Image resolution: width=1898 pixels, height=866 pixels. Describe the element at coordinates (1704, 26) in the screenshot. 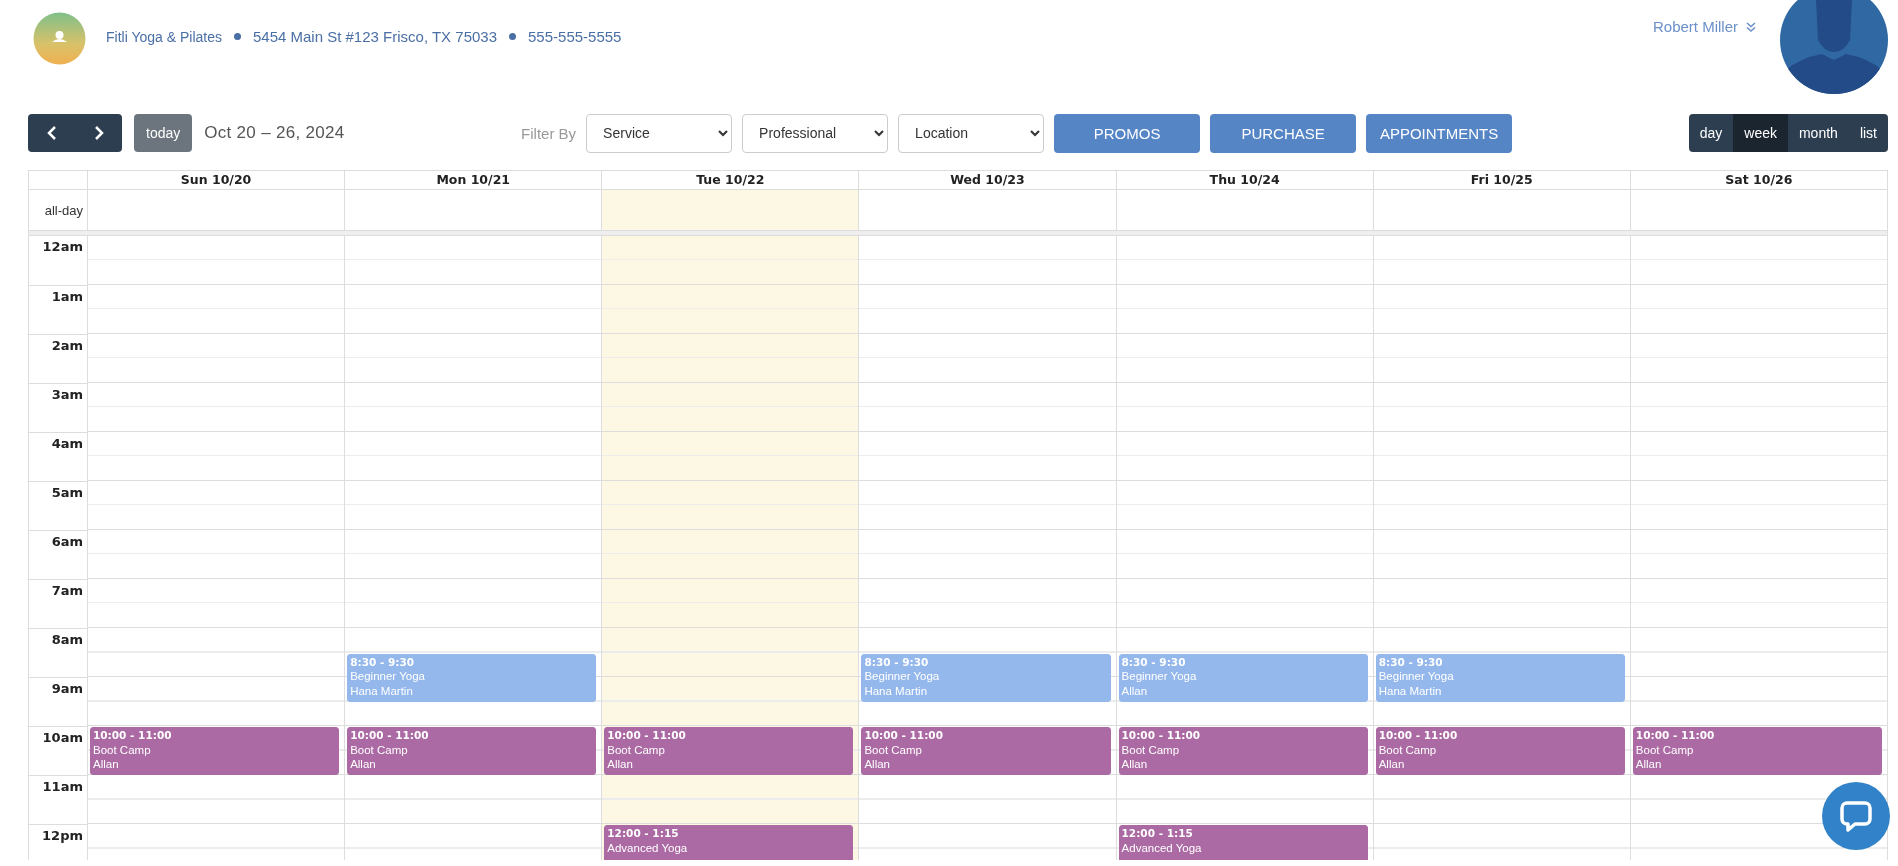

I see `user-menu: Robert Miller` at that location.